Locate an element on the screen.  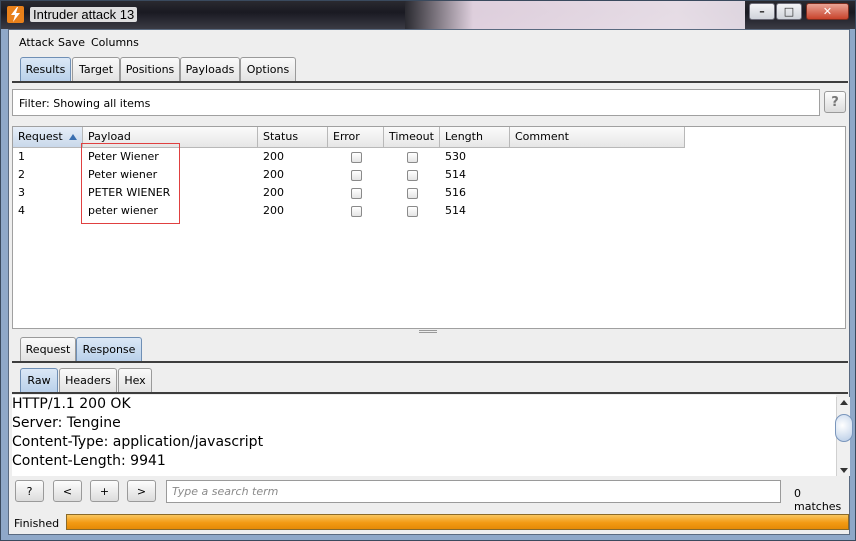
cell-request: 1 is located at coordinates (21, 156).